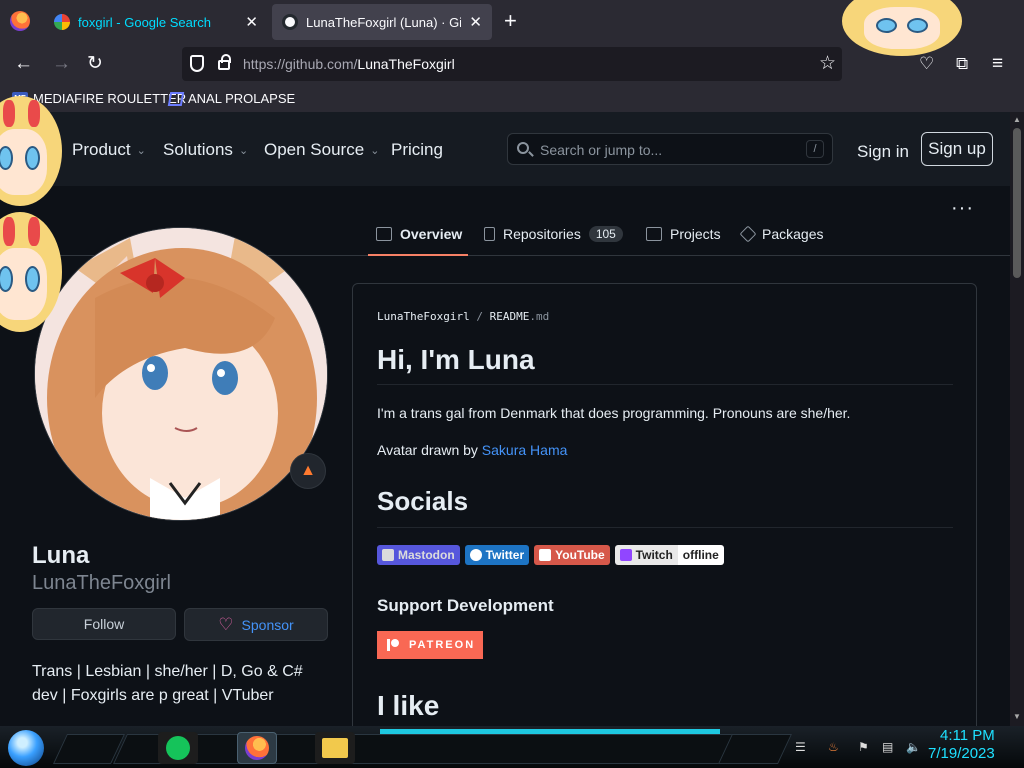 This screenshot has height=768, width=1024. What do you see at coordinates (388, 555) in the screenshot?
I see `mastodon-icon` at bounding box center [388, 555].